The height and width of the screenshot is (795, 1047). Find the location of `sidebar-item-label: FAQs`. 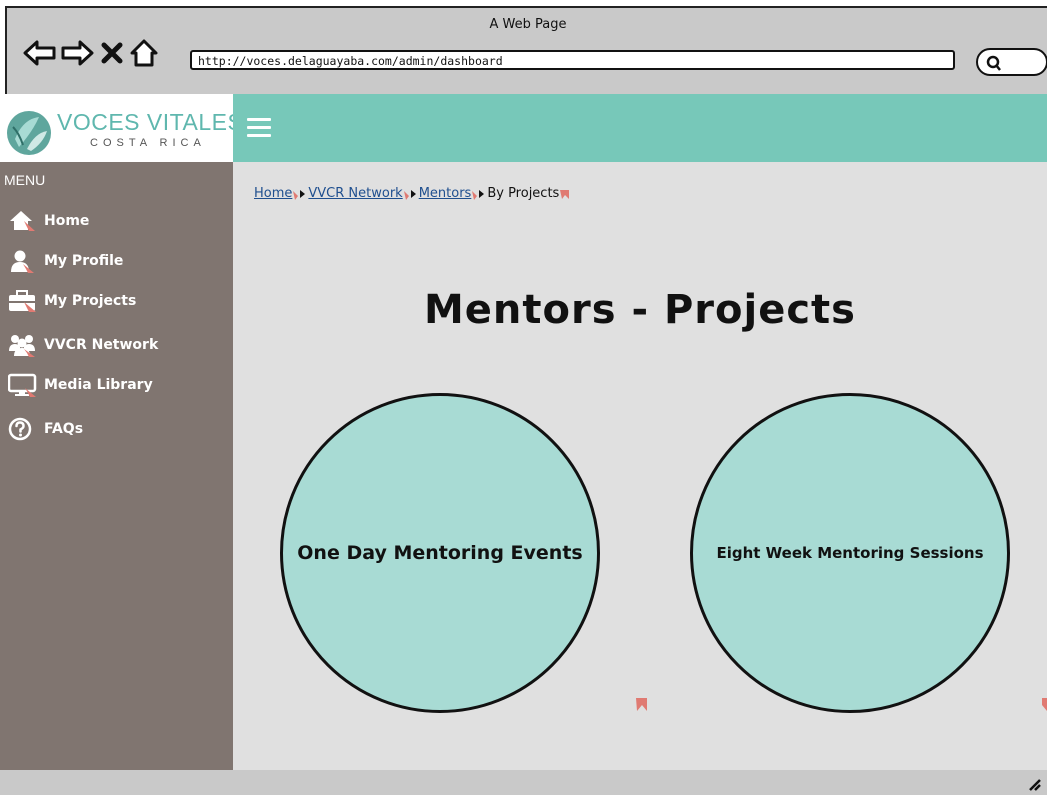

sidebar-item-label: FAQs is located at coordinates (64, 429).